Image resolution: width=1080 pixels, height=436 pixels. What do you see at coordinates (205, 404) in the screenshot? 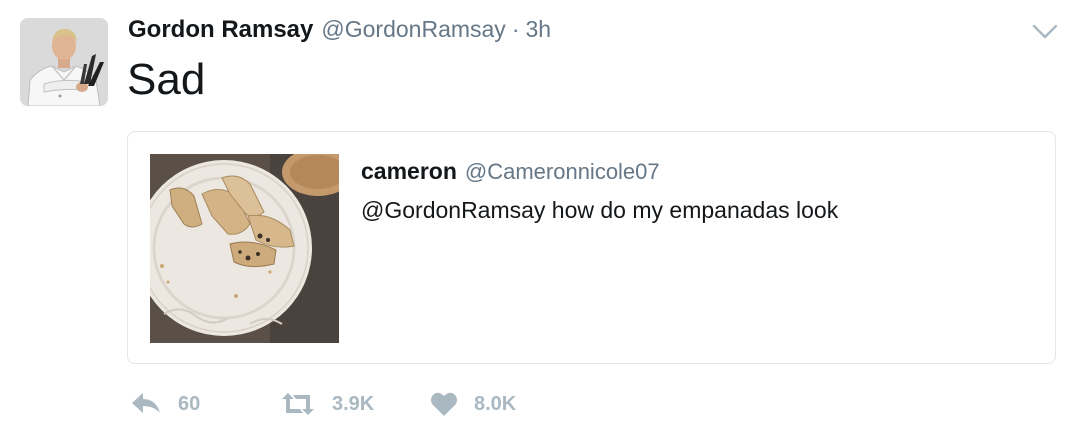
I see `reply-button: 60` at bounding box center [205, 404].